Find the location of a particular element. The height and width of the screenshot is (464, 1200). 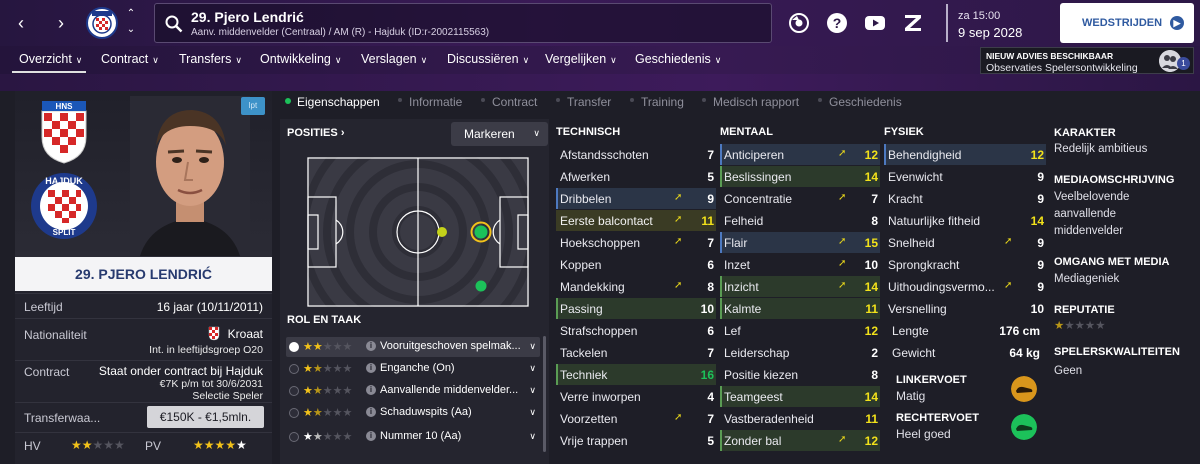

role-row: ★★★★★ i Aanvallende middenvelder... ∨ is located at coordinates (413, 391).